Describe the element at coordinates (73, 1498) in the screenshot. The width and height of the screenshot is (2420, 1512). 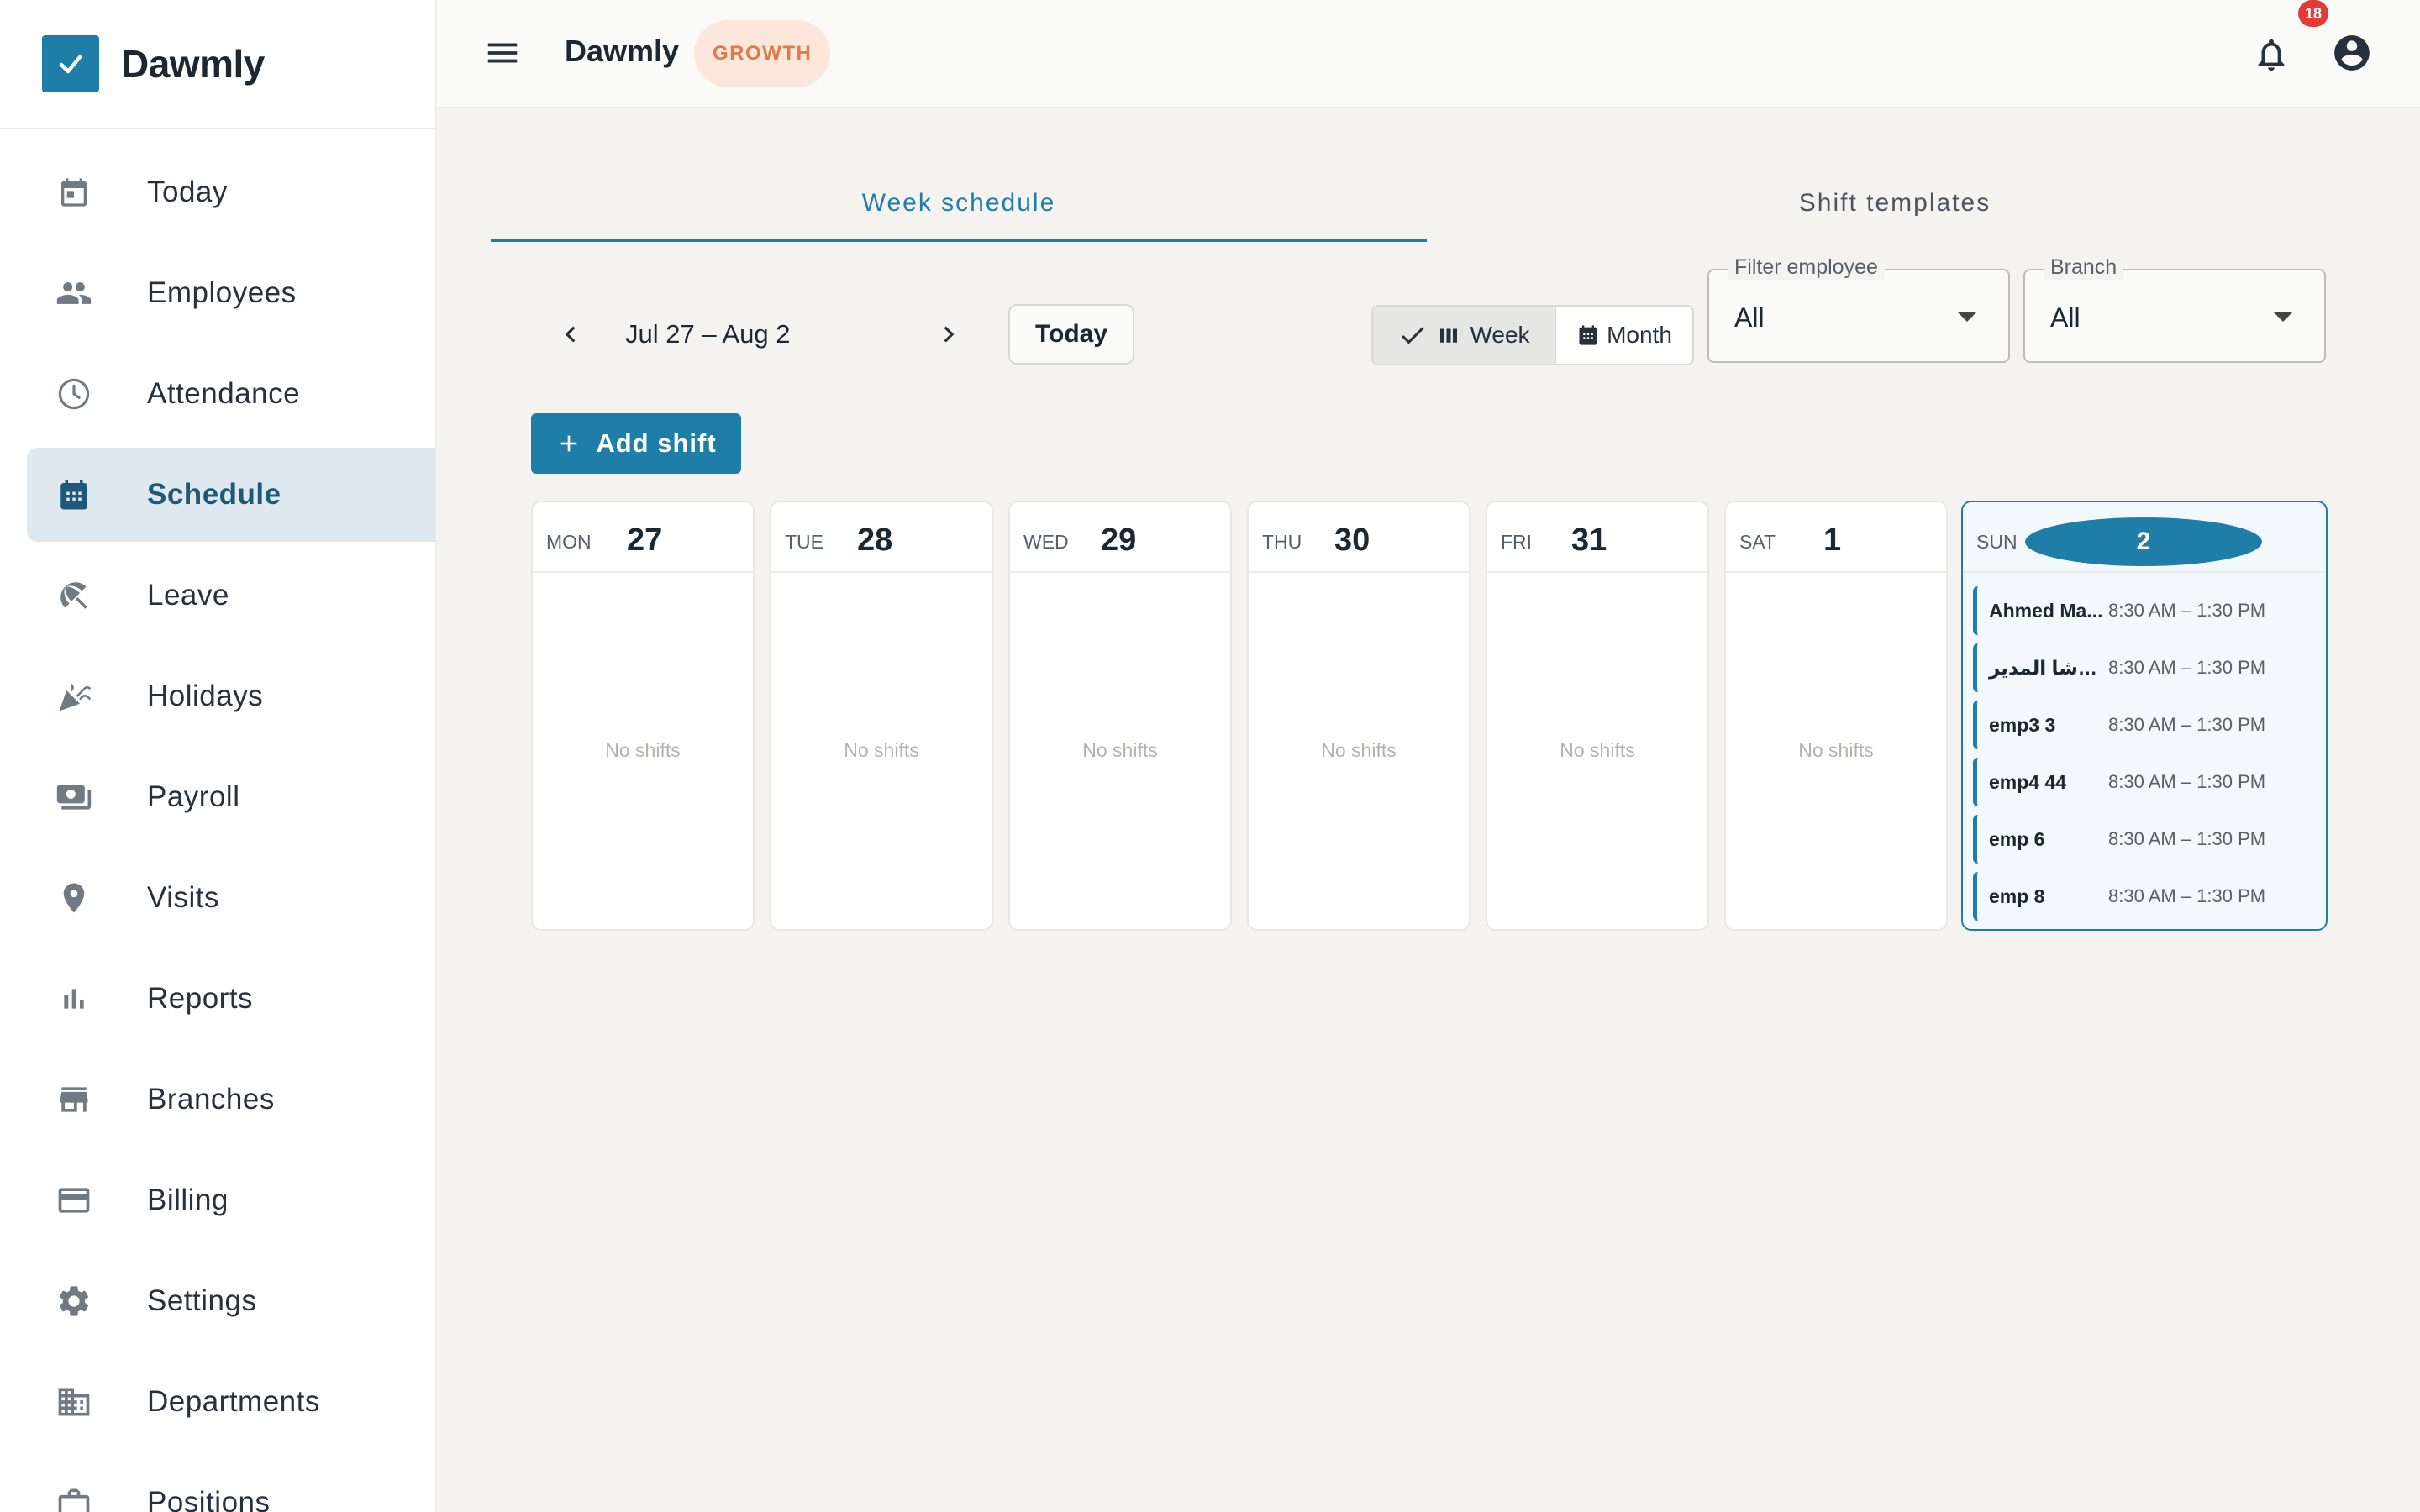
I see `briefcase-icon` at that location.